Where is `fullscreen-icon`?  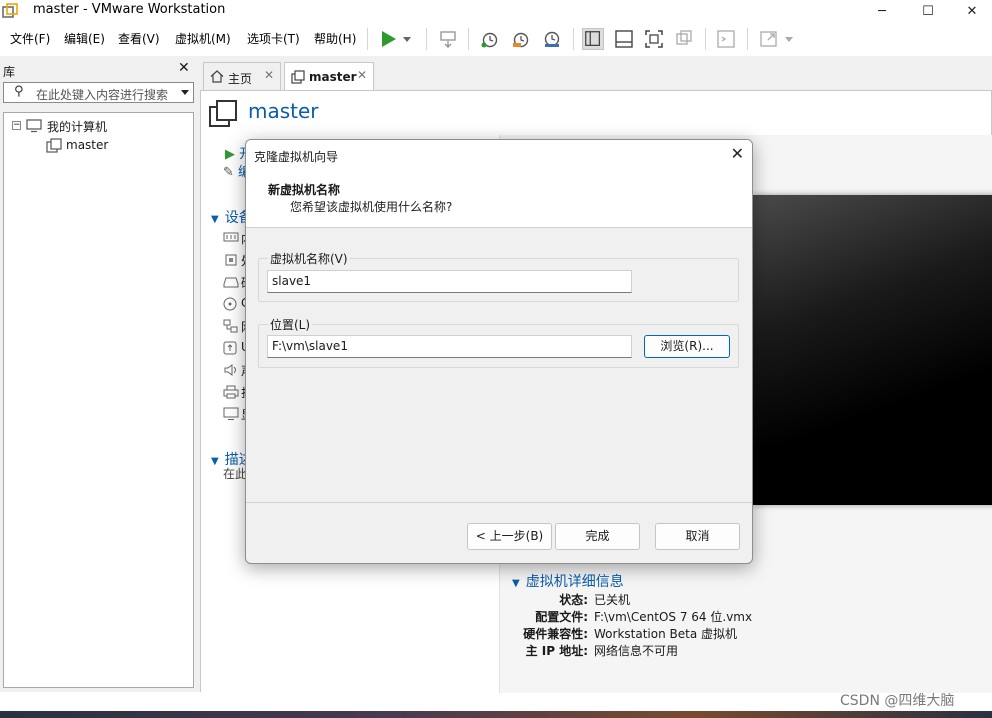
fullscreen-icon is located at coordinates (654, 39).